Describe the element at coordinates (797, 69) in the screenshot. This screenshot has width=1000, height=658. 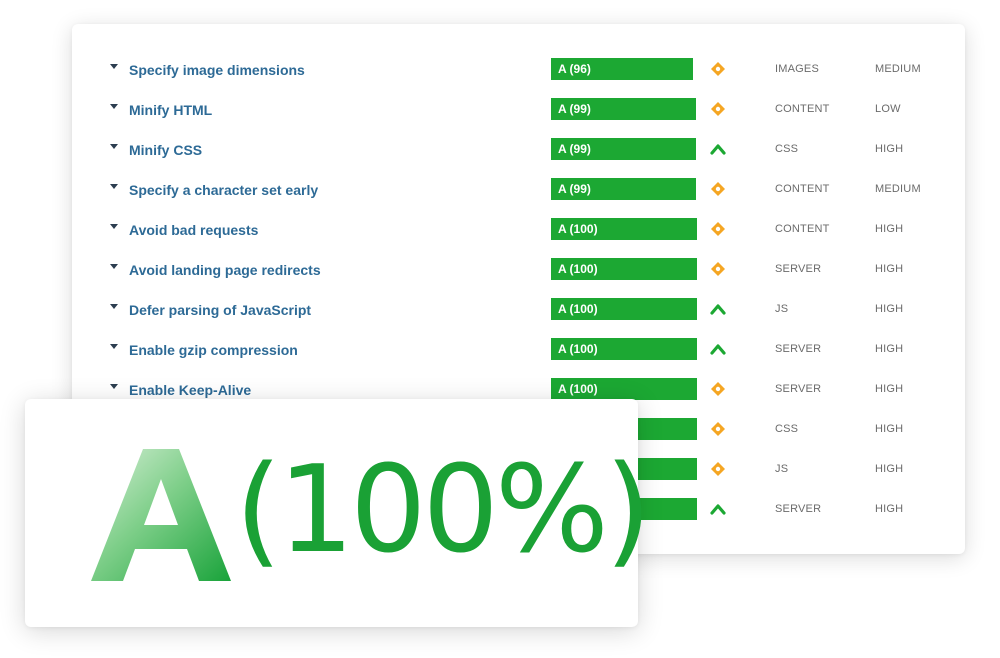
I see `type-label: IMAGES` at that location.